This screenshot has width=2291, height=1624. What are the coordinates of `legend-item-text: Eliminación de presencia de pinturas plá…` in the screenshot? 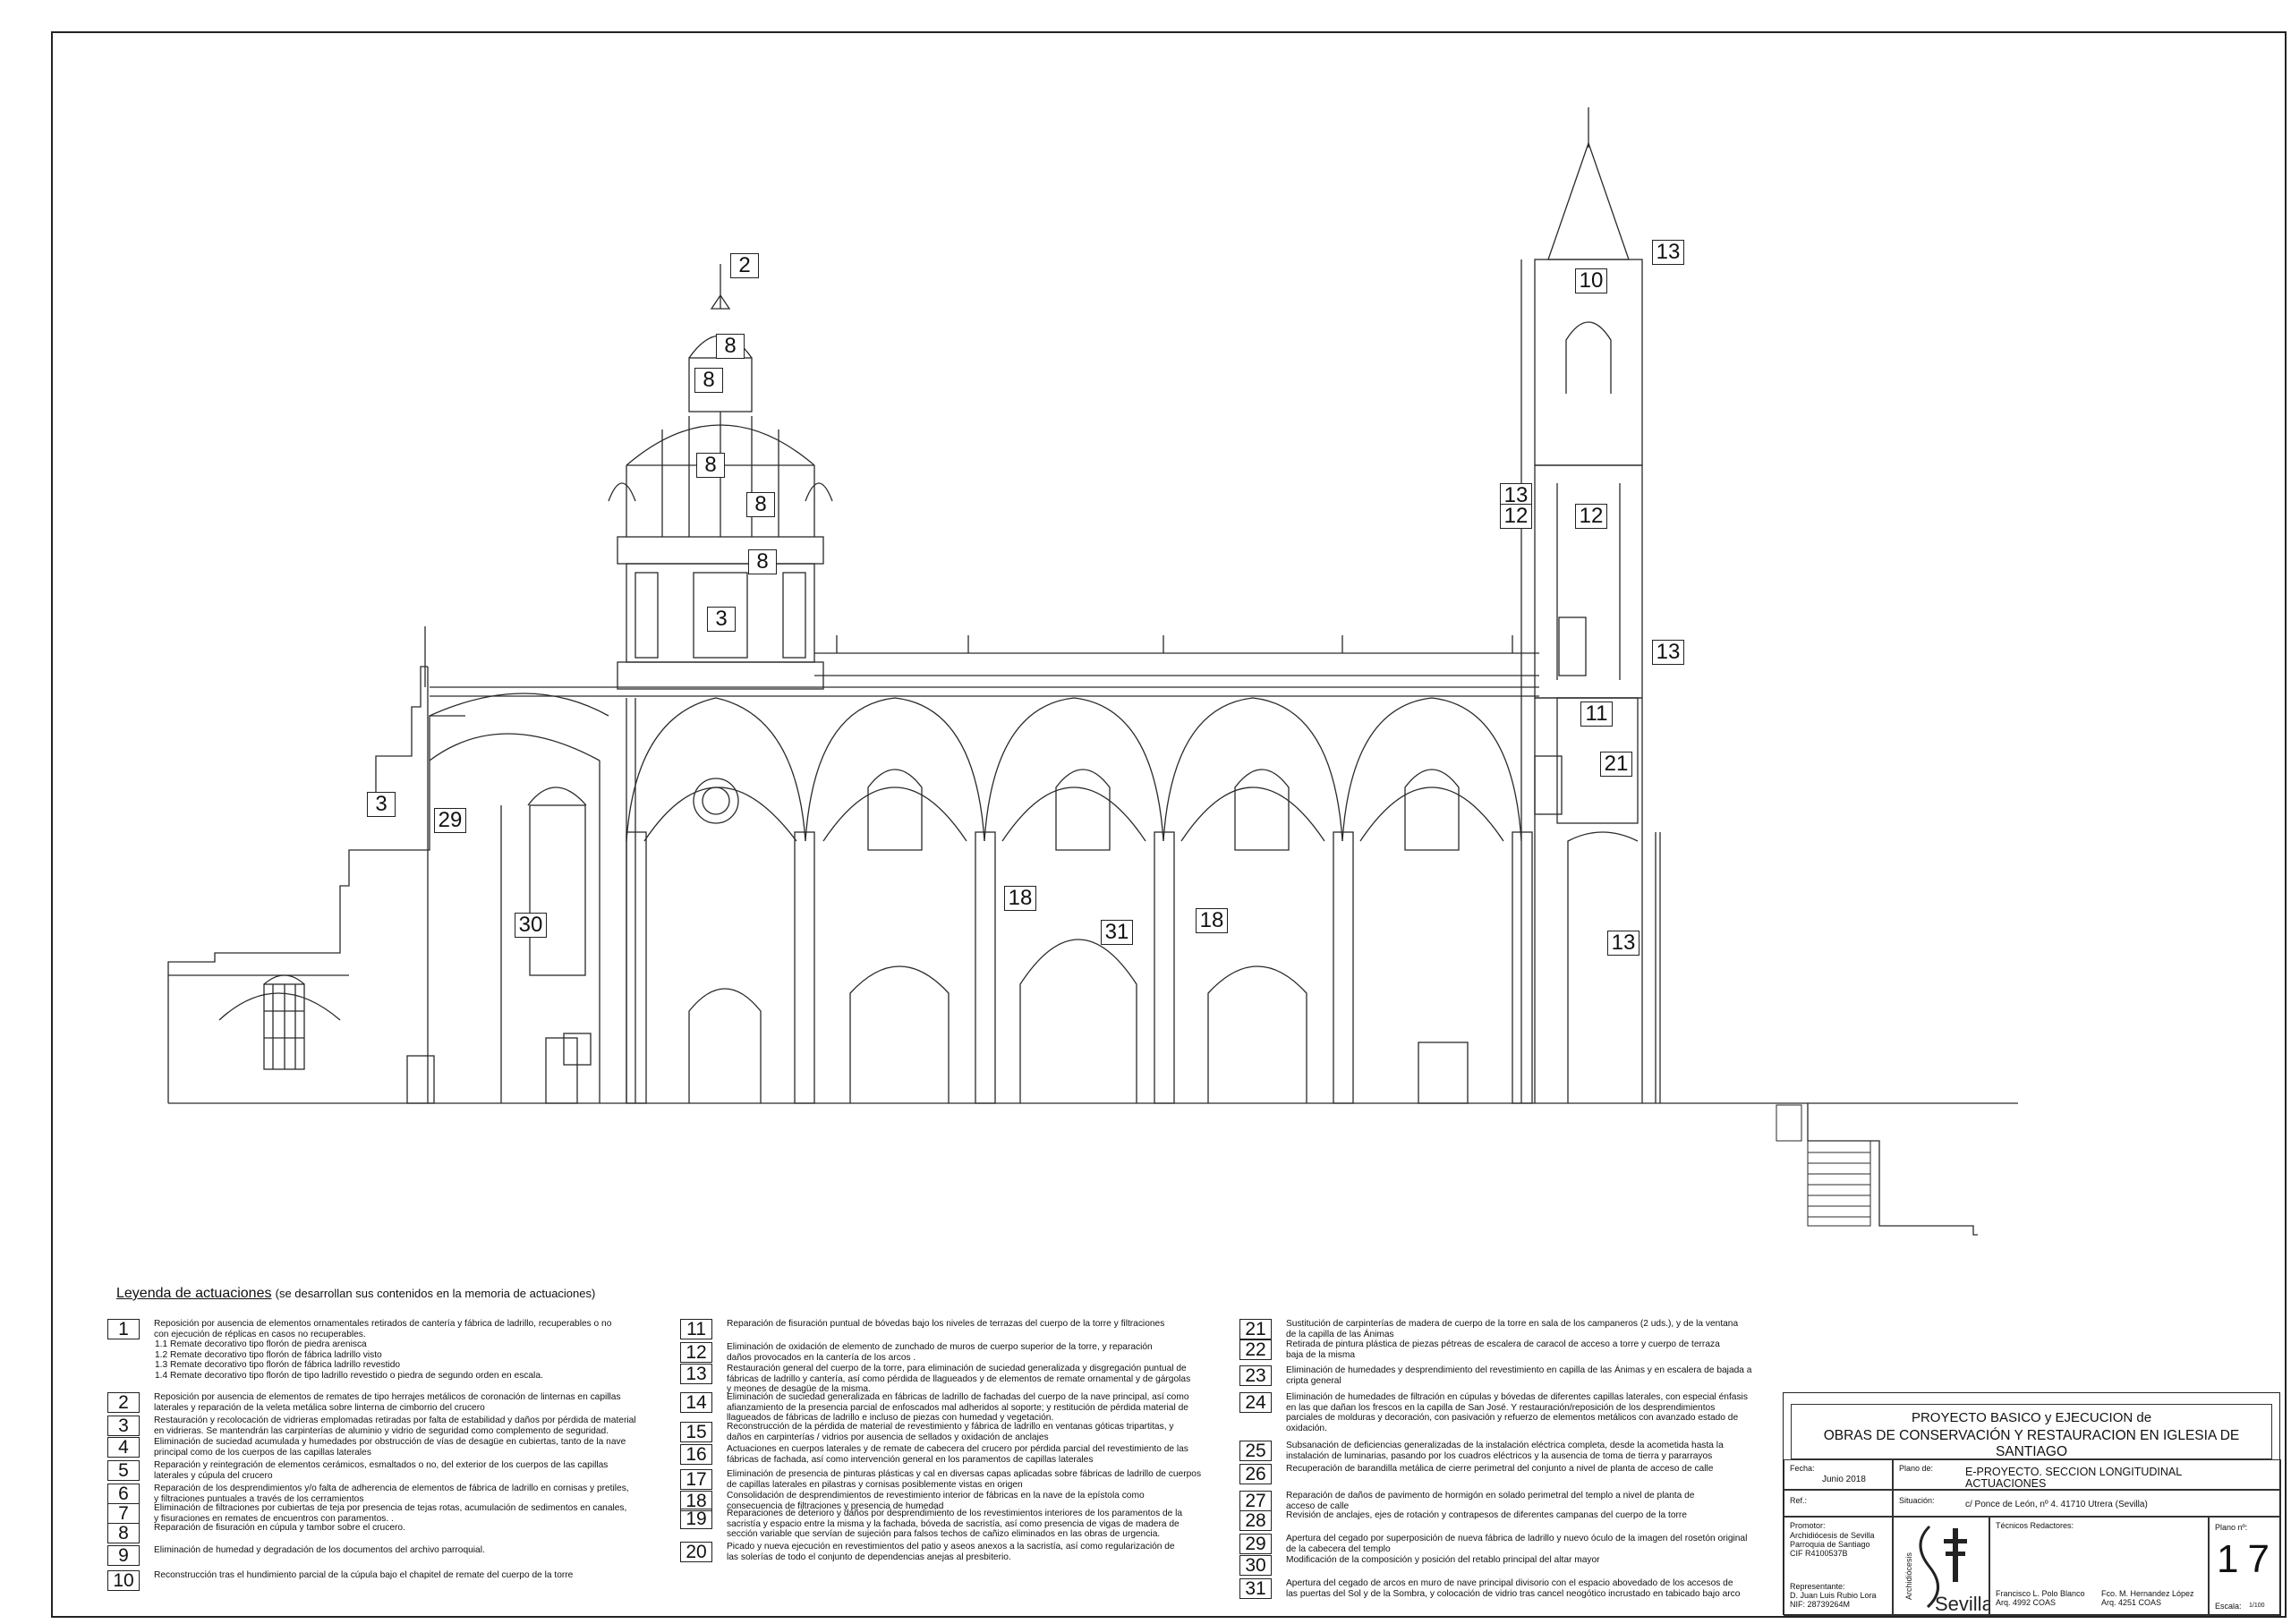 It's located at (977, 1479).